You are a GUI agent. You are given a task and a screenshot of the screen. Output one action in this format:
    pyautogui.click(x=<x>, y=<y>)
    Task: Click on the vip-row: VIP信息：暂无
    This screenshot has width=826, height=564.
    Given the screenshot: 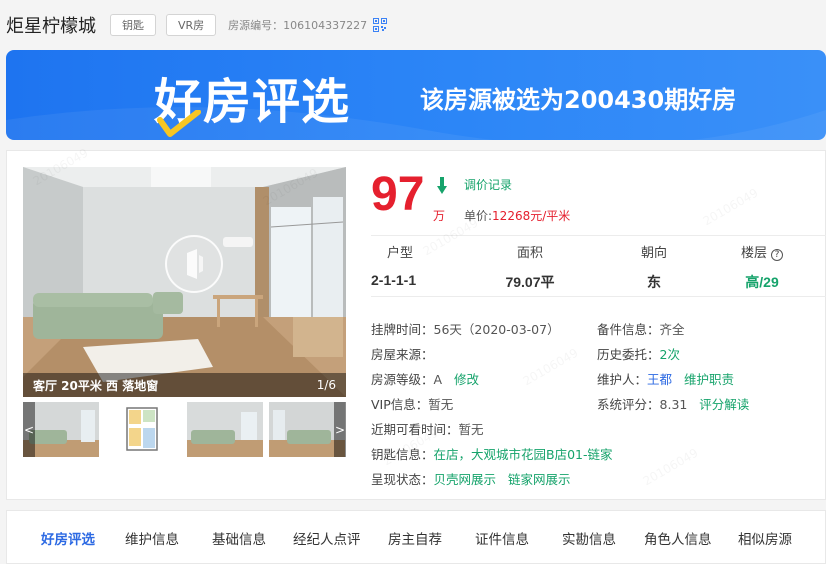 What is the action you would take?
    pyautogui.click(x=412, y=403)
    